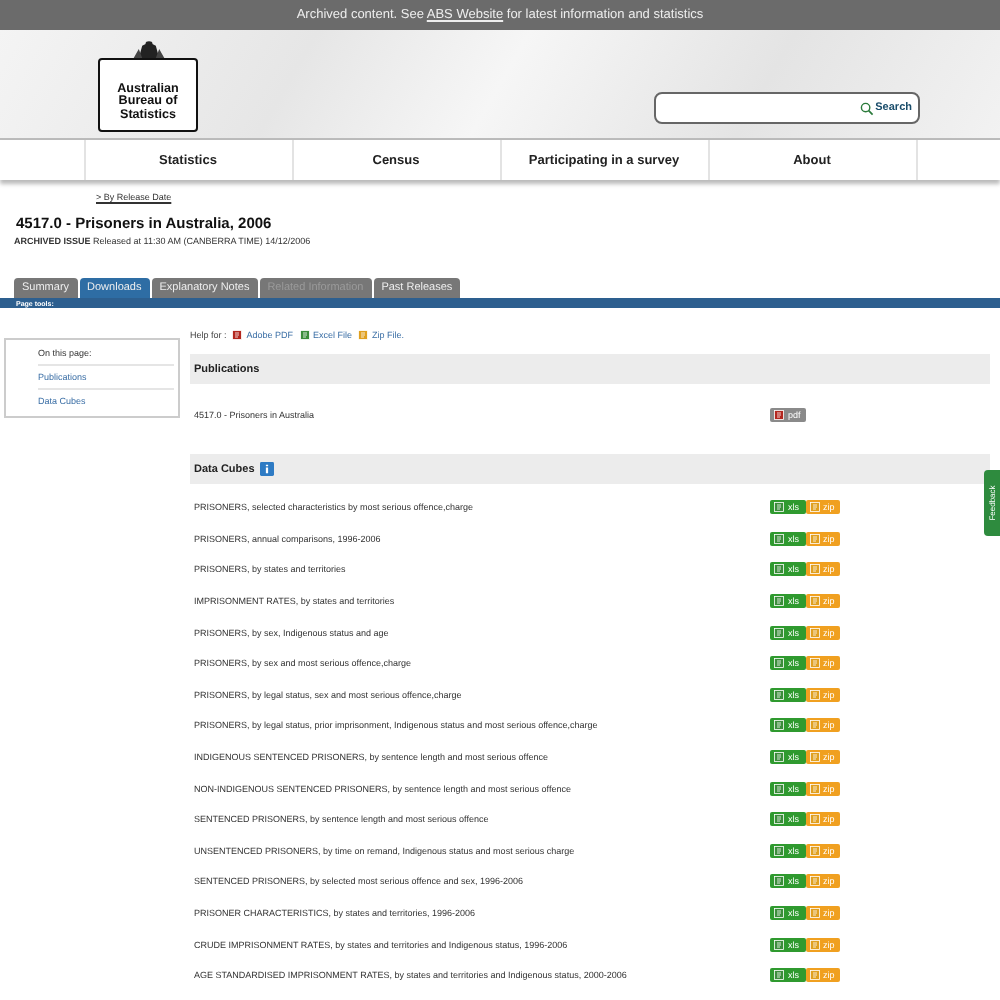 The image size is (1000, 1000). Describe the element at coordinates (267, 469) in the screenshot. I see `info-icon` at that location.